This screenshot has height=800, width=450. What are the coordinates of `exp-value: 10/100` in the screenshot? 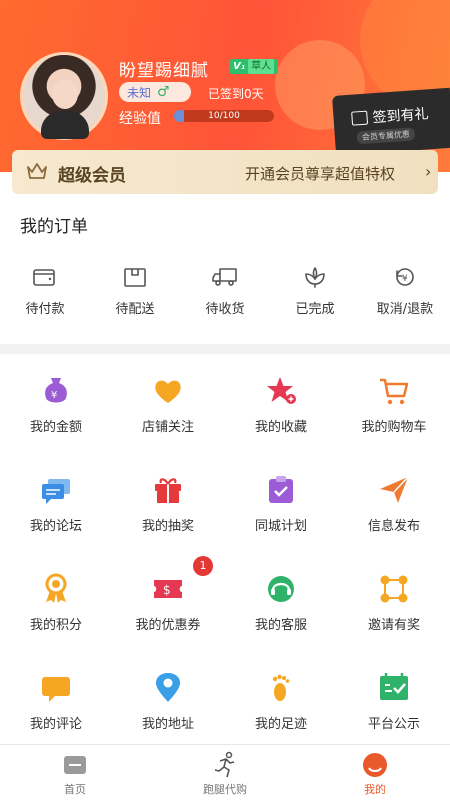 It's located at (224, 116).